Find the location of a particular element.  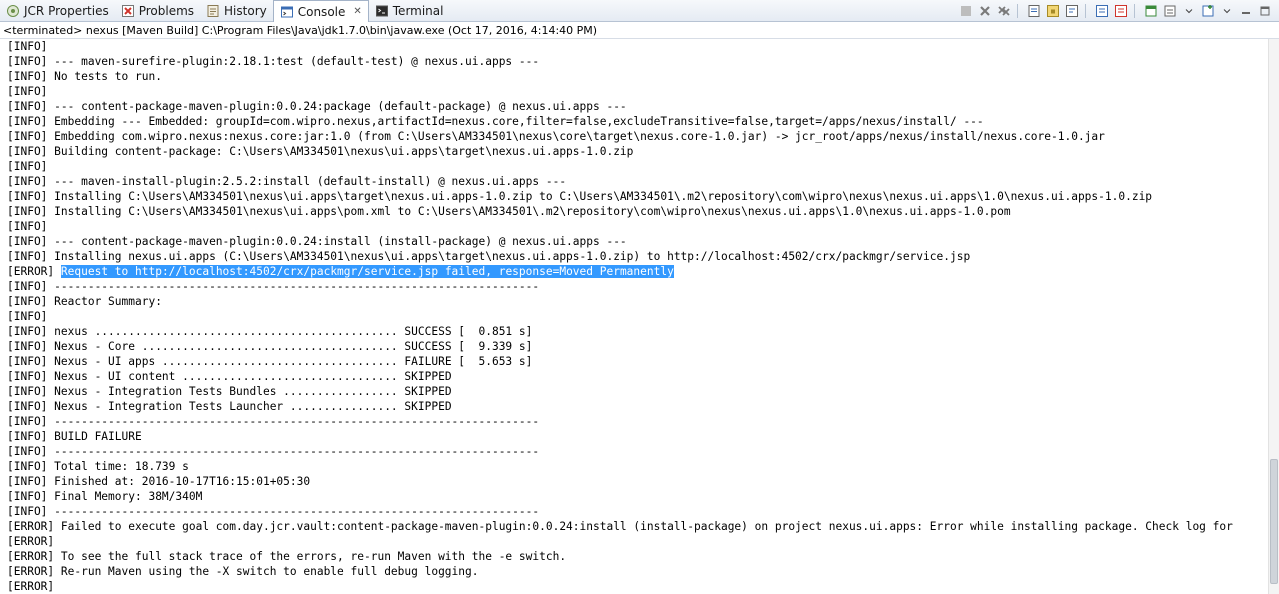

scroll-lock-icon is located at coordinates (1053, 11).